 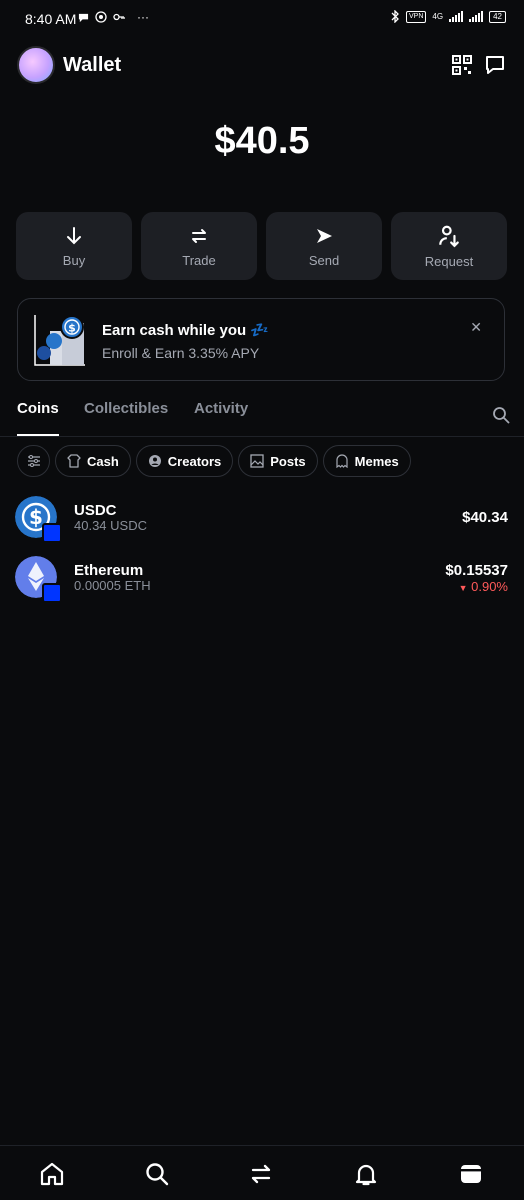 What do you see at coordinates (74, 235) in the screenshot?
I see `arrow-down-icon` at bounding box center [74, 235].